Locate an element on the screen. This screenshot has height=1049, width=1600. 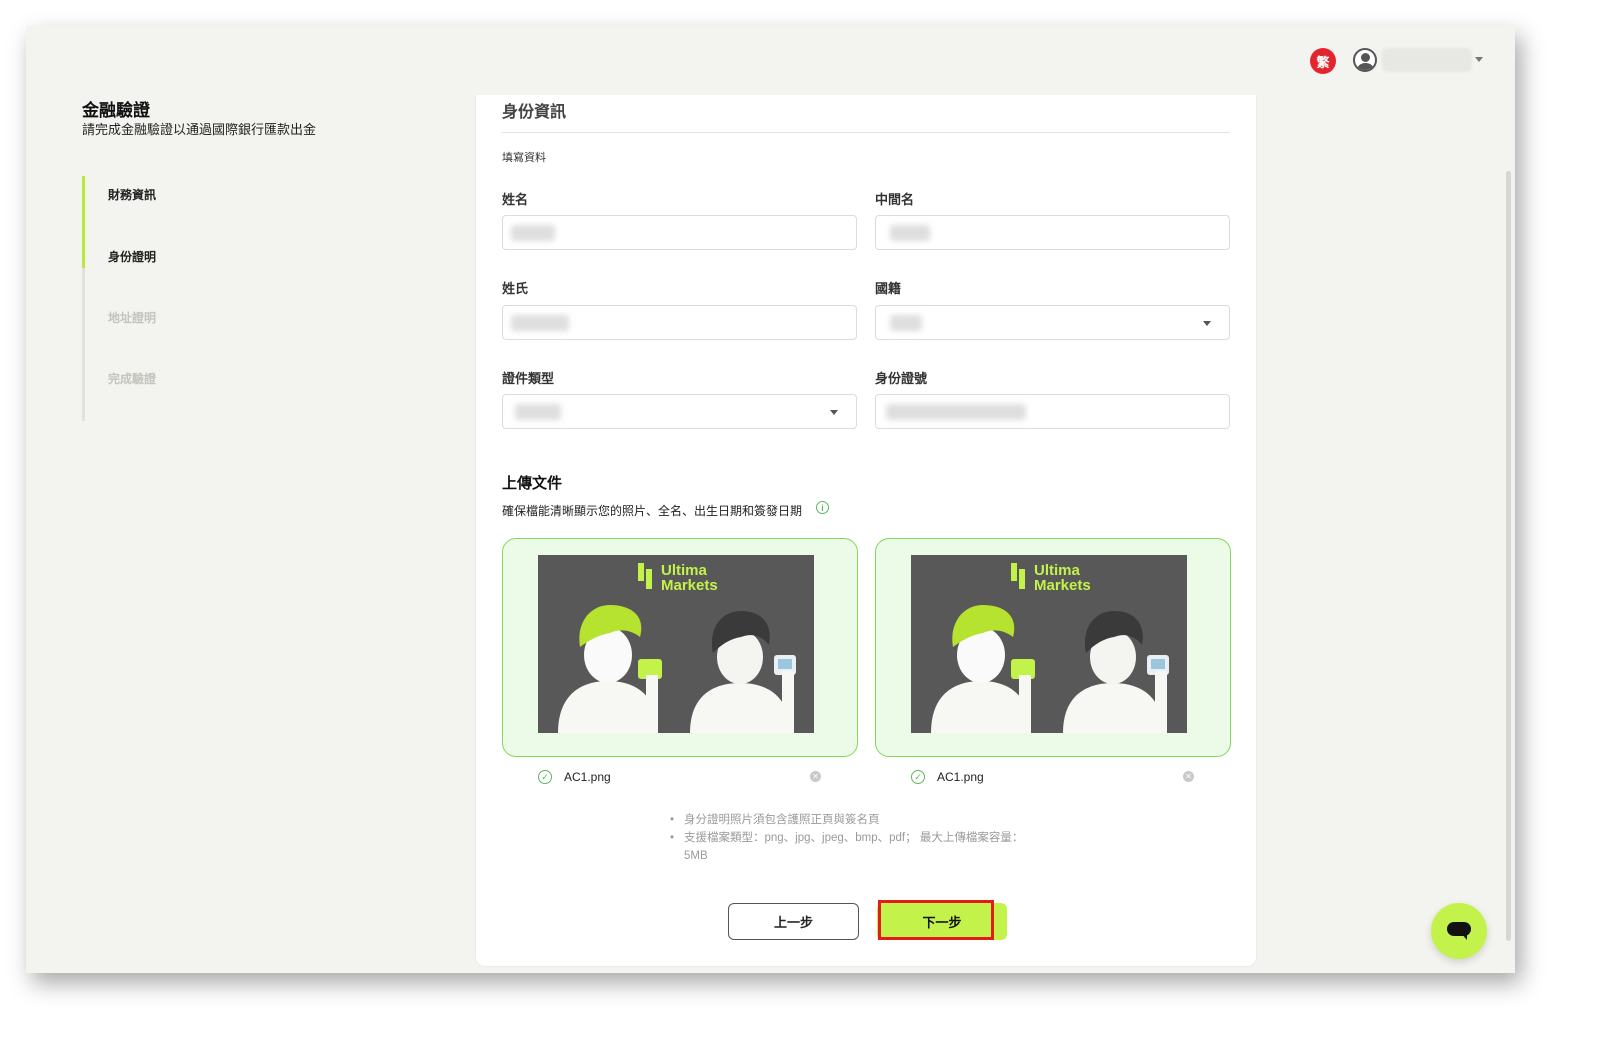
step-complete-verification: 完成驗證 is located at coordinates (132, 379).